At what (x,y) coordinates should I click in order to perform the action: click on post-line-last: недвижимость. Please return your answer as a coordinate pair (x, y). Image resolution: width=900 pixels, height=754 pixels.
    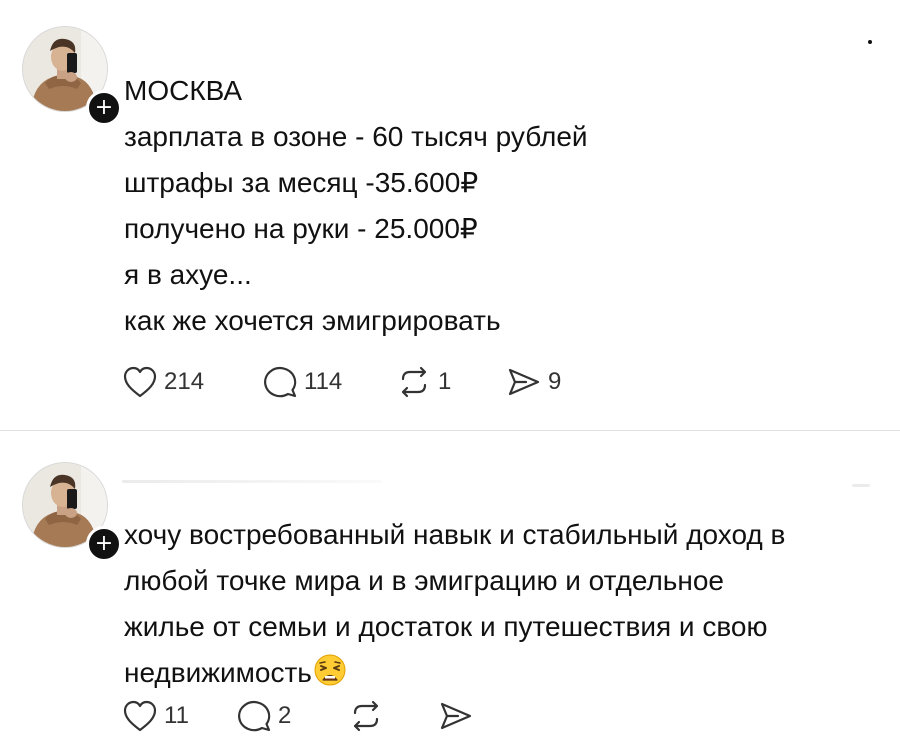
    Looking at the image, I should click on (497, 675).